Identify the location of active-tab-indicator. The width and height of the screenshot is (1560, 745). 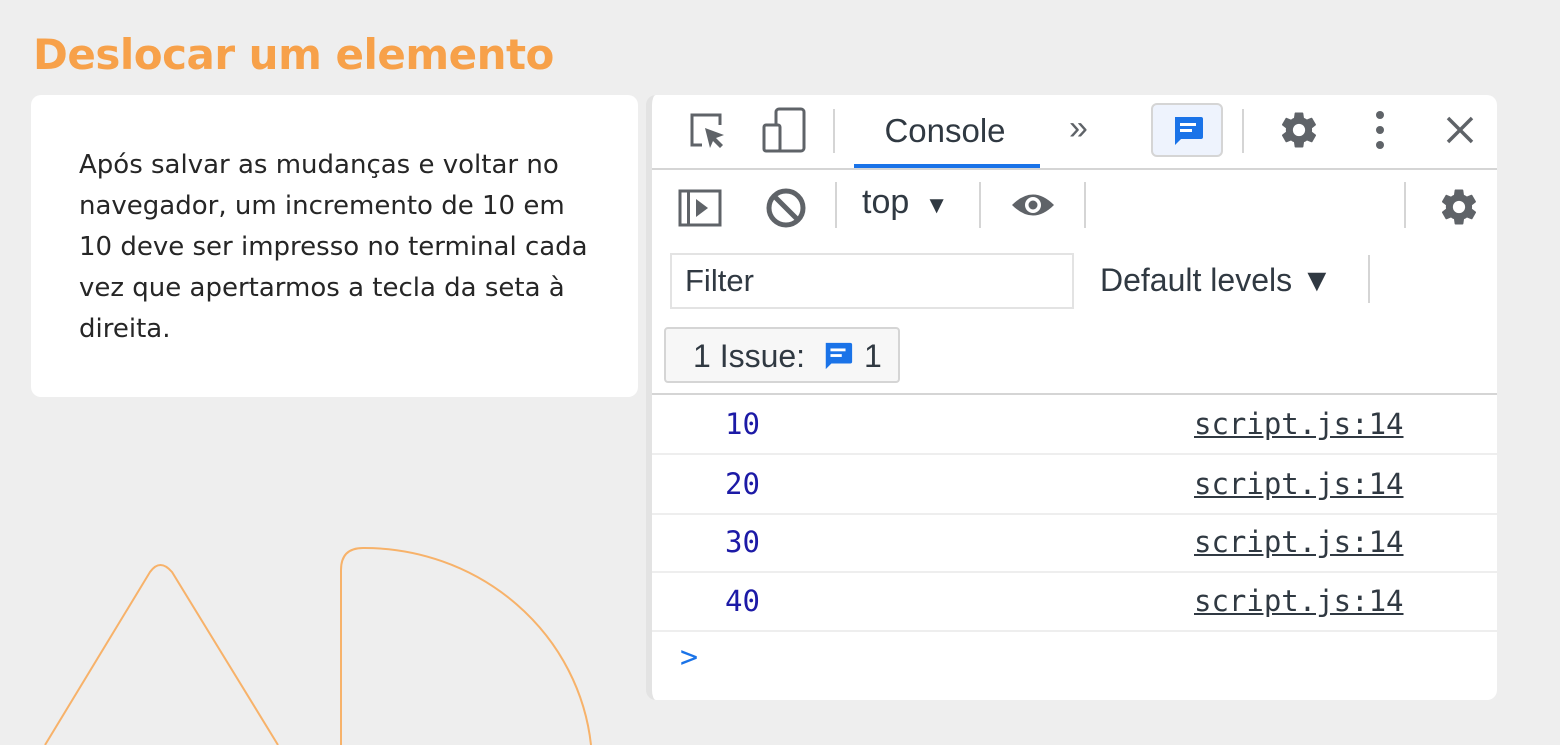
(947, 166).